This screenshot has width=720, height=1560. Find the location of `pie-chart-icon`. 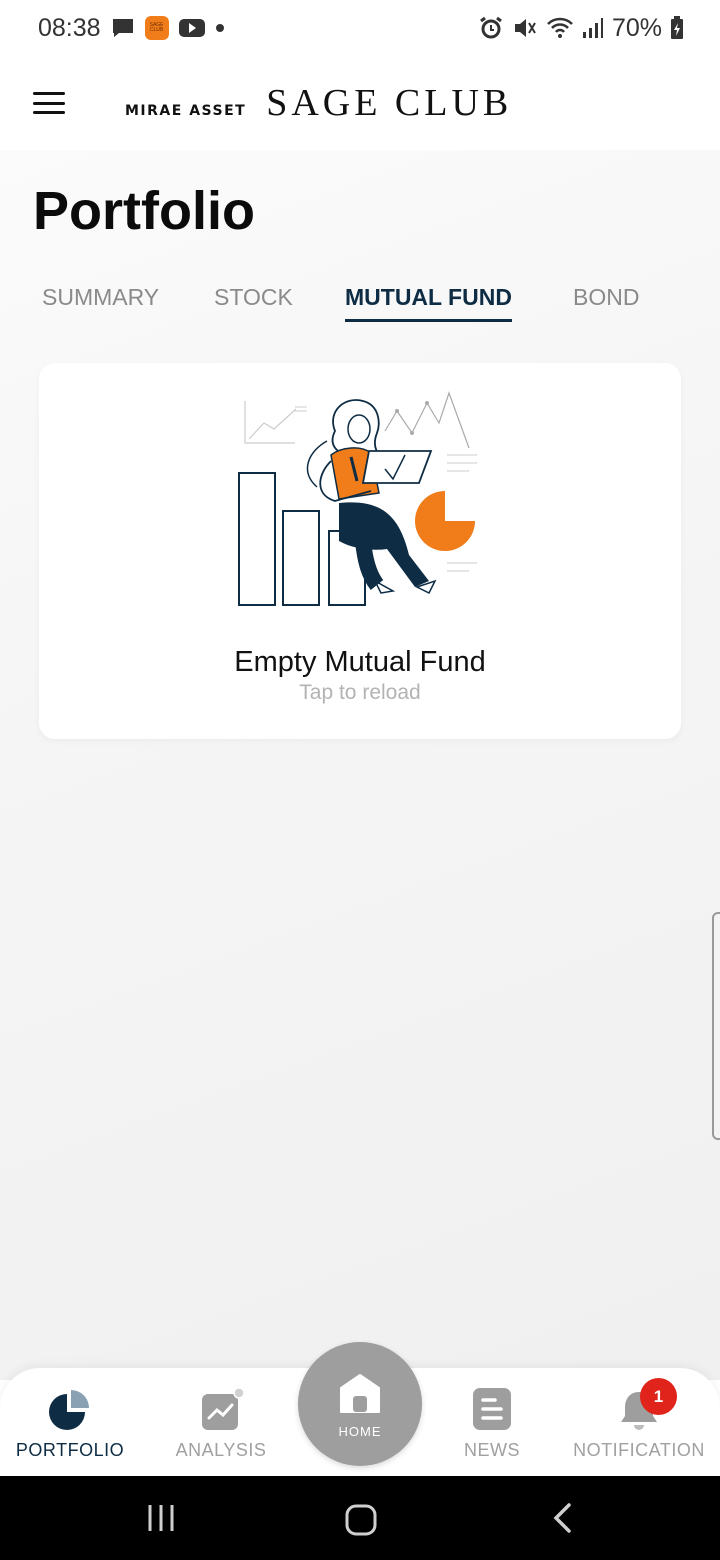

pie-chart-icon is located at coordinates (69, 1410).